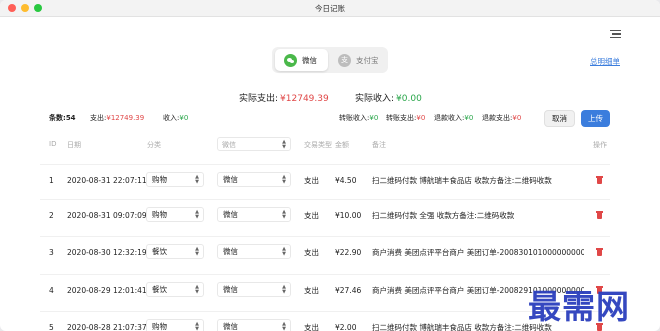 The width and height of the screenshot is (660, 331). I want to click on tab-alipay-label: 支付宝, so click(367, 60).